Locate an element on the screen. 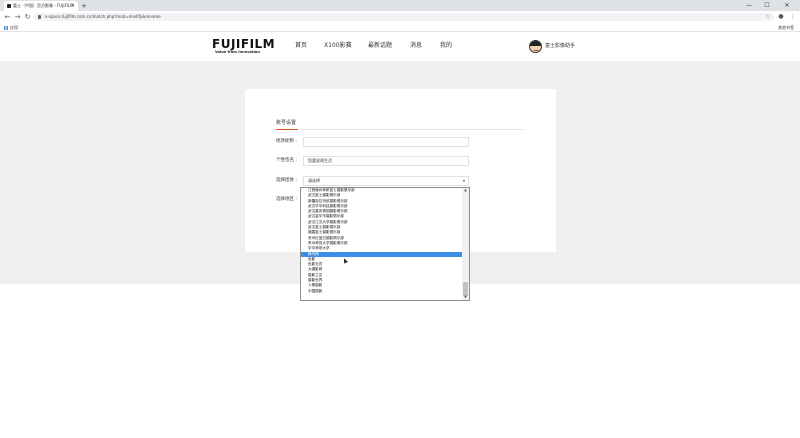 This screenshot has width=800, height=438. club-select-value: 请选择 is located at coordinates (314, 180).